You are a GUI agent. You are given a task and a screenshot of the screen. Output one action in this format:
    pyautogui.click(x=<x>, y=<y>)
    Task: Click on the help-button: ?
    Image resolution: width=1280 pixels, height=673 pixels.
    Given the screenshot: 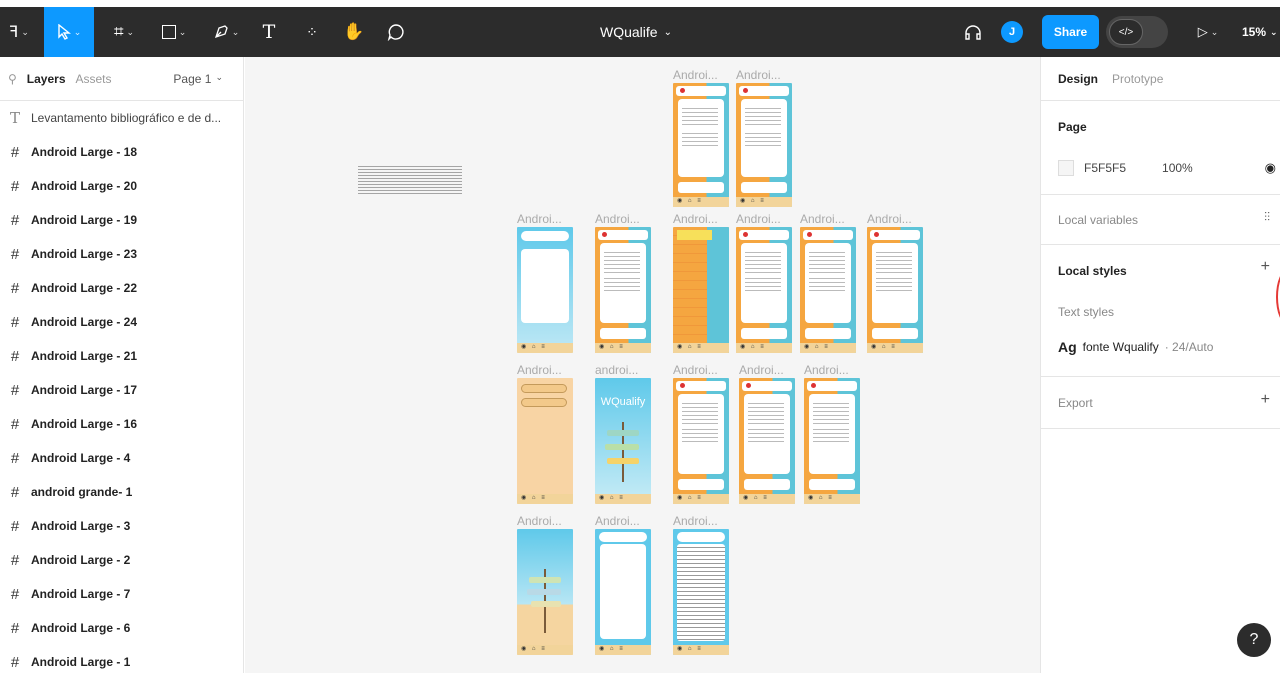 What is the action you would take?
    pyautogui.click(x=1254, y=640)
    